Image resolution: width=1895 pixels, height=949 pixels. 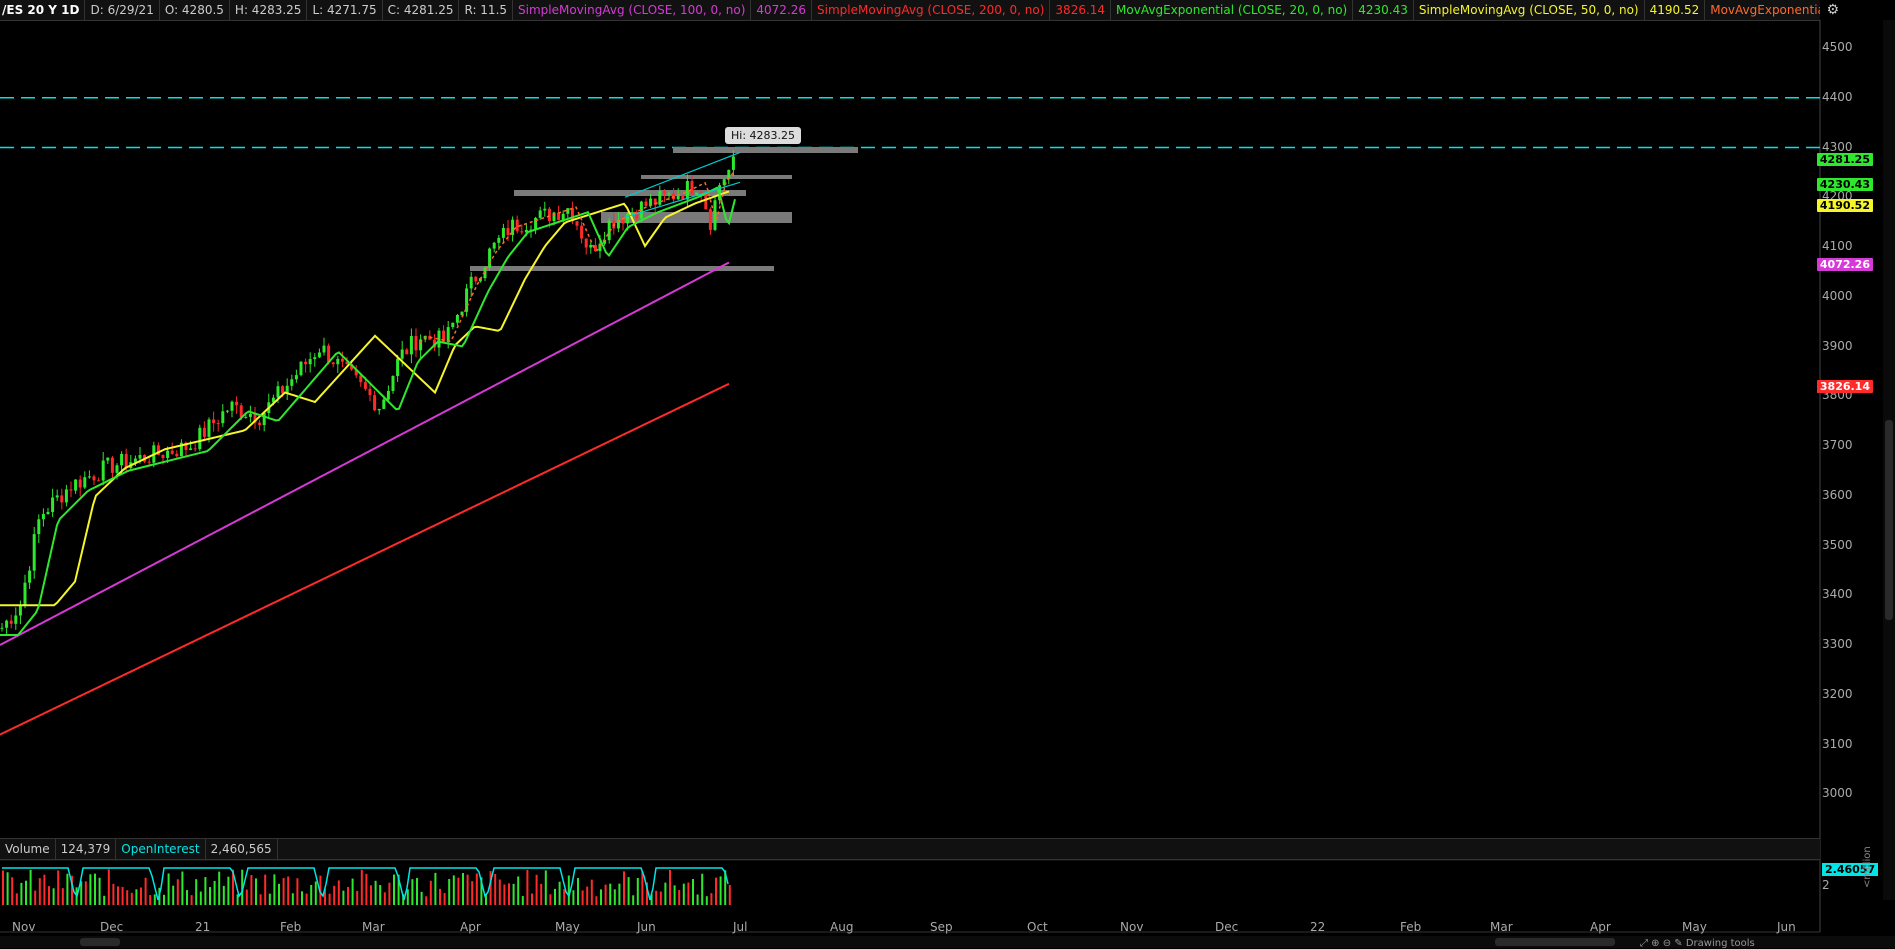 I want to click on price-tag: 3826.14, so click(x=1844, y=386).